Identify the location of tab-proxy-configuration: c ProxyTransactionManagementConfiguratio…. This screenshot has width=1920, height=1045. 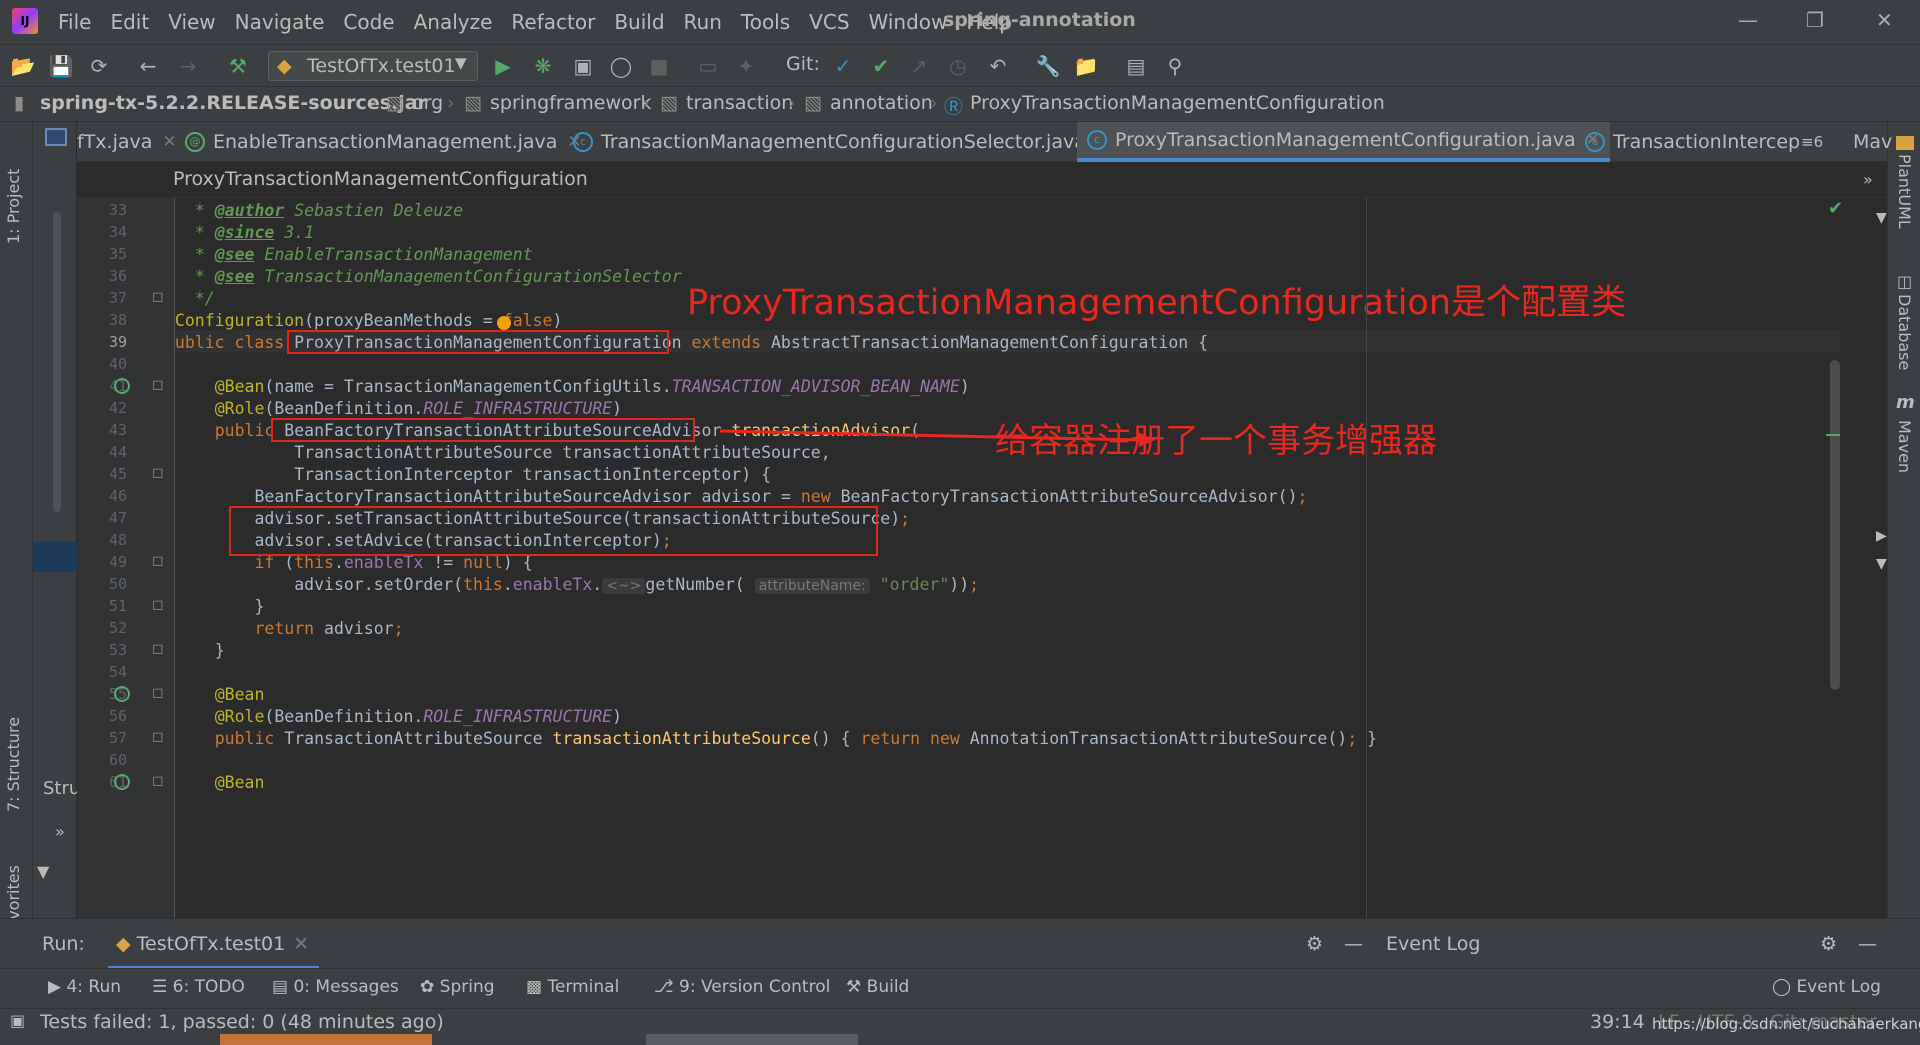
(1343, 142).